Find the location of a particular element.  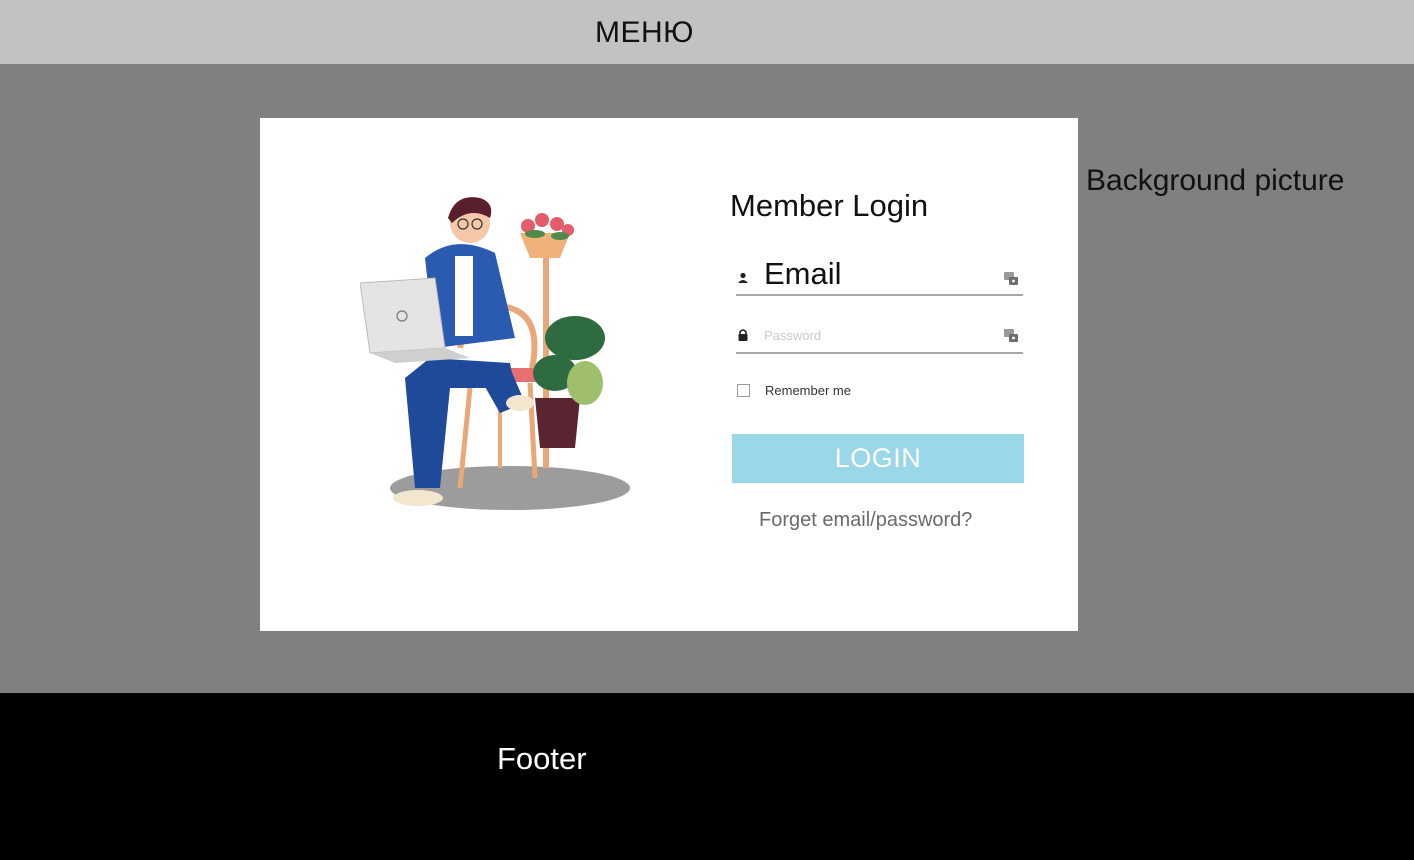

email-field: Email is located at coordinates (879, 276).